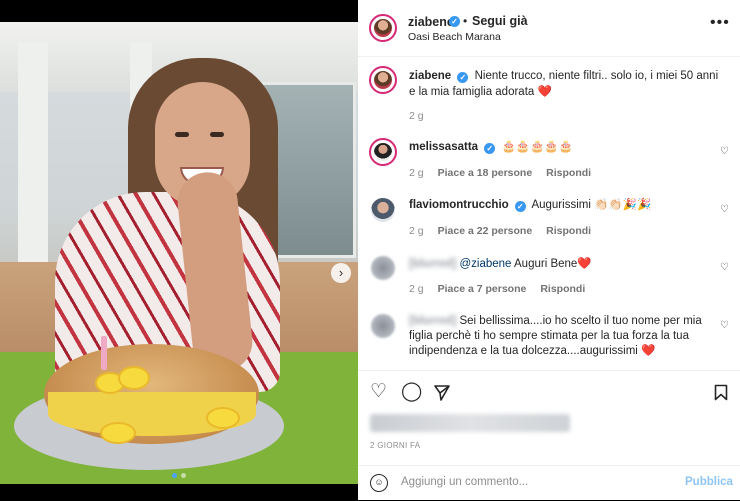 The image size is (740, 501). What do you see at coordinates (553, 264) in the screenshot?
I see `comment-text: Auguri Bene❤️` at bounding box center [553, 264].